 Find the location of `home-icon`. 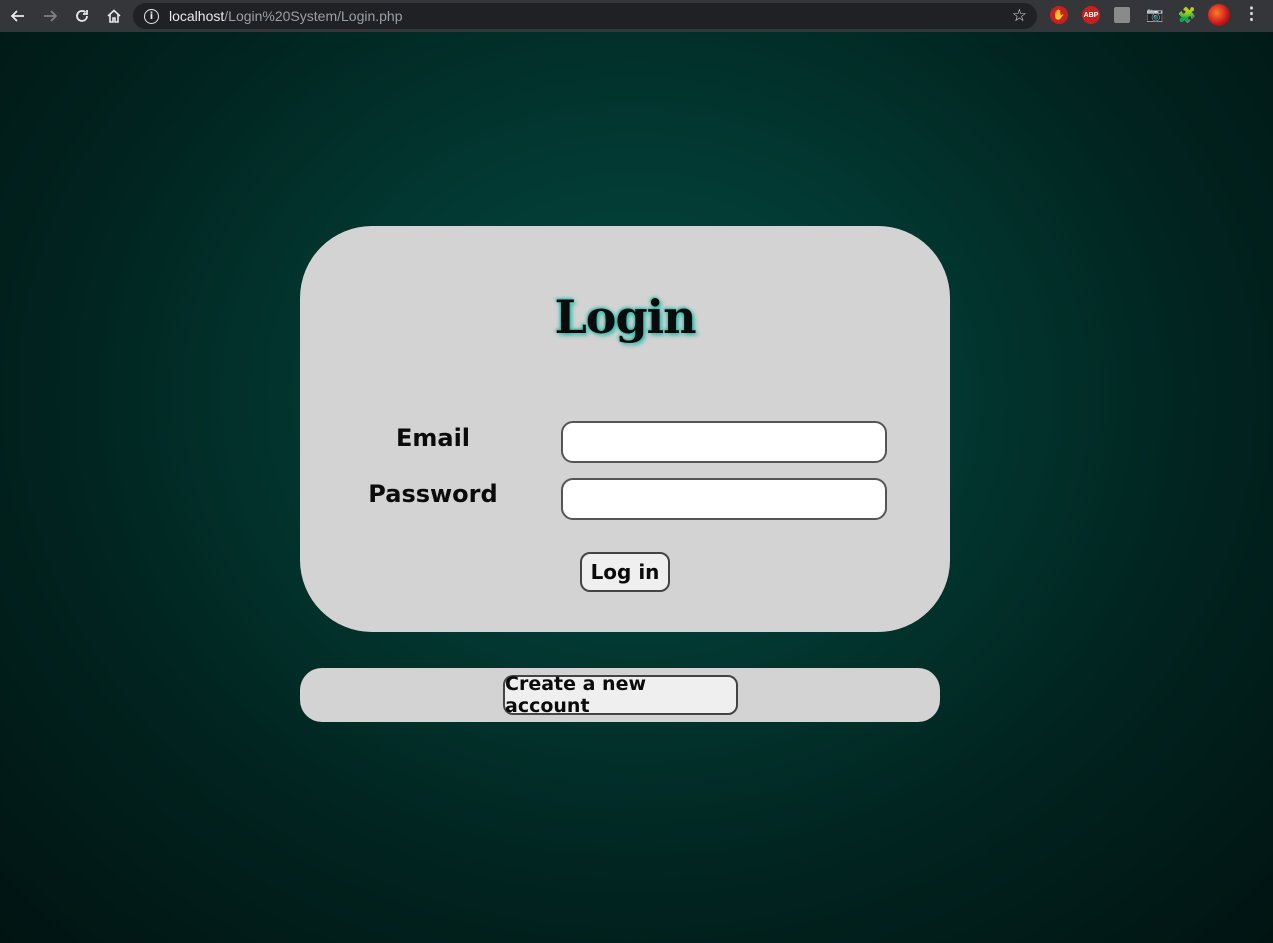

home-icon is located at coordinates (114, 16).